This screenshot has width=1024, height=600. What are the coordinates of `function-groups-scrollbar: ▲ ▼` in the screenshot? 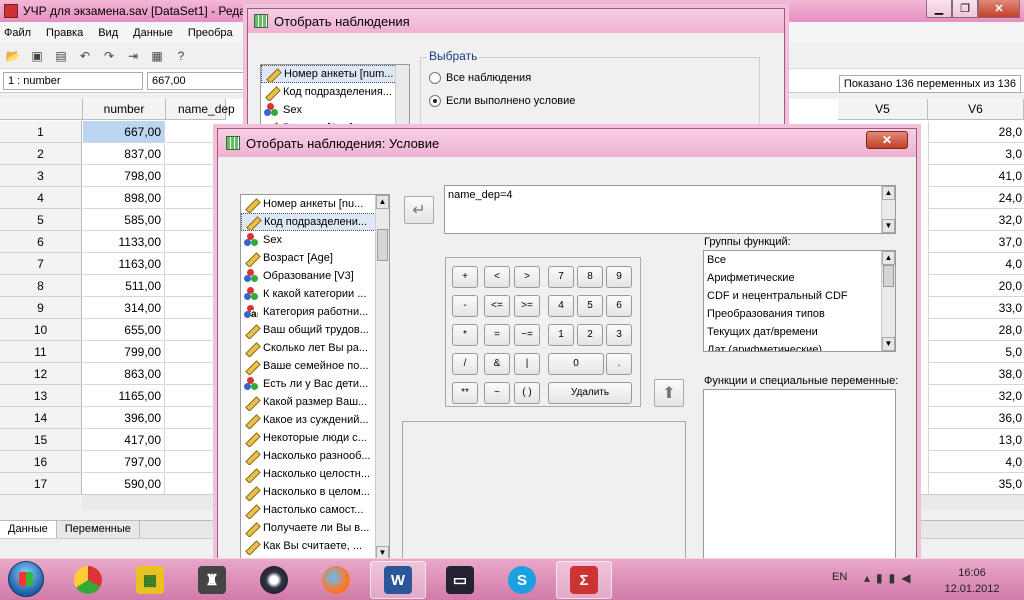 It's located at (888, 301).